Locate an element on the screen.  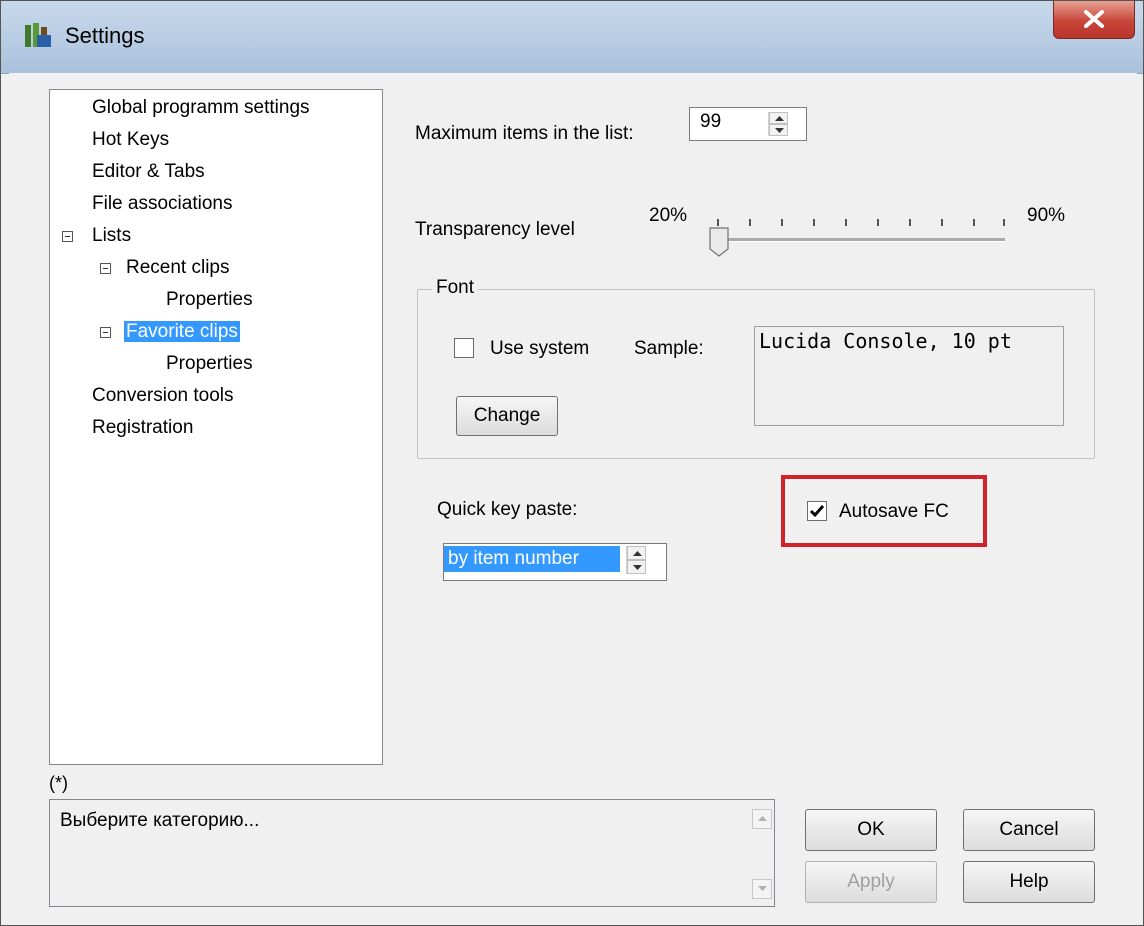
close-icon is located at coordinates (1094, 19).